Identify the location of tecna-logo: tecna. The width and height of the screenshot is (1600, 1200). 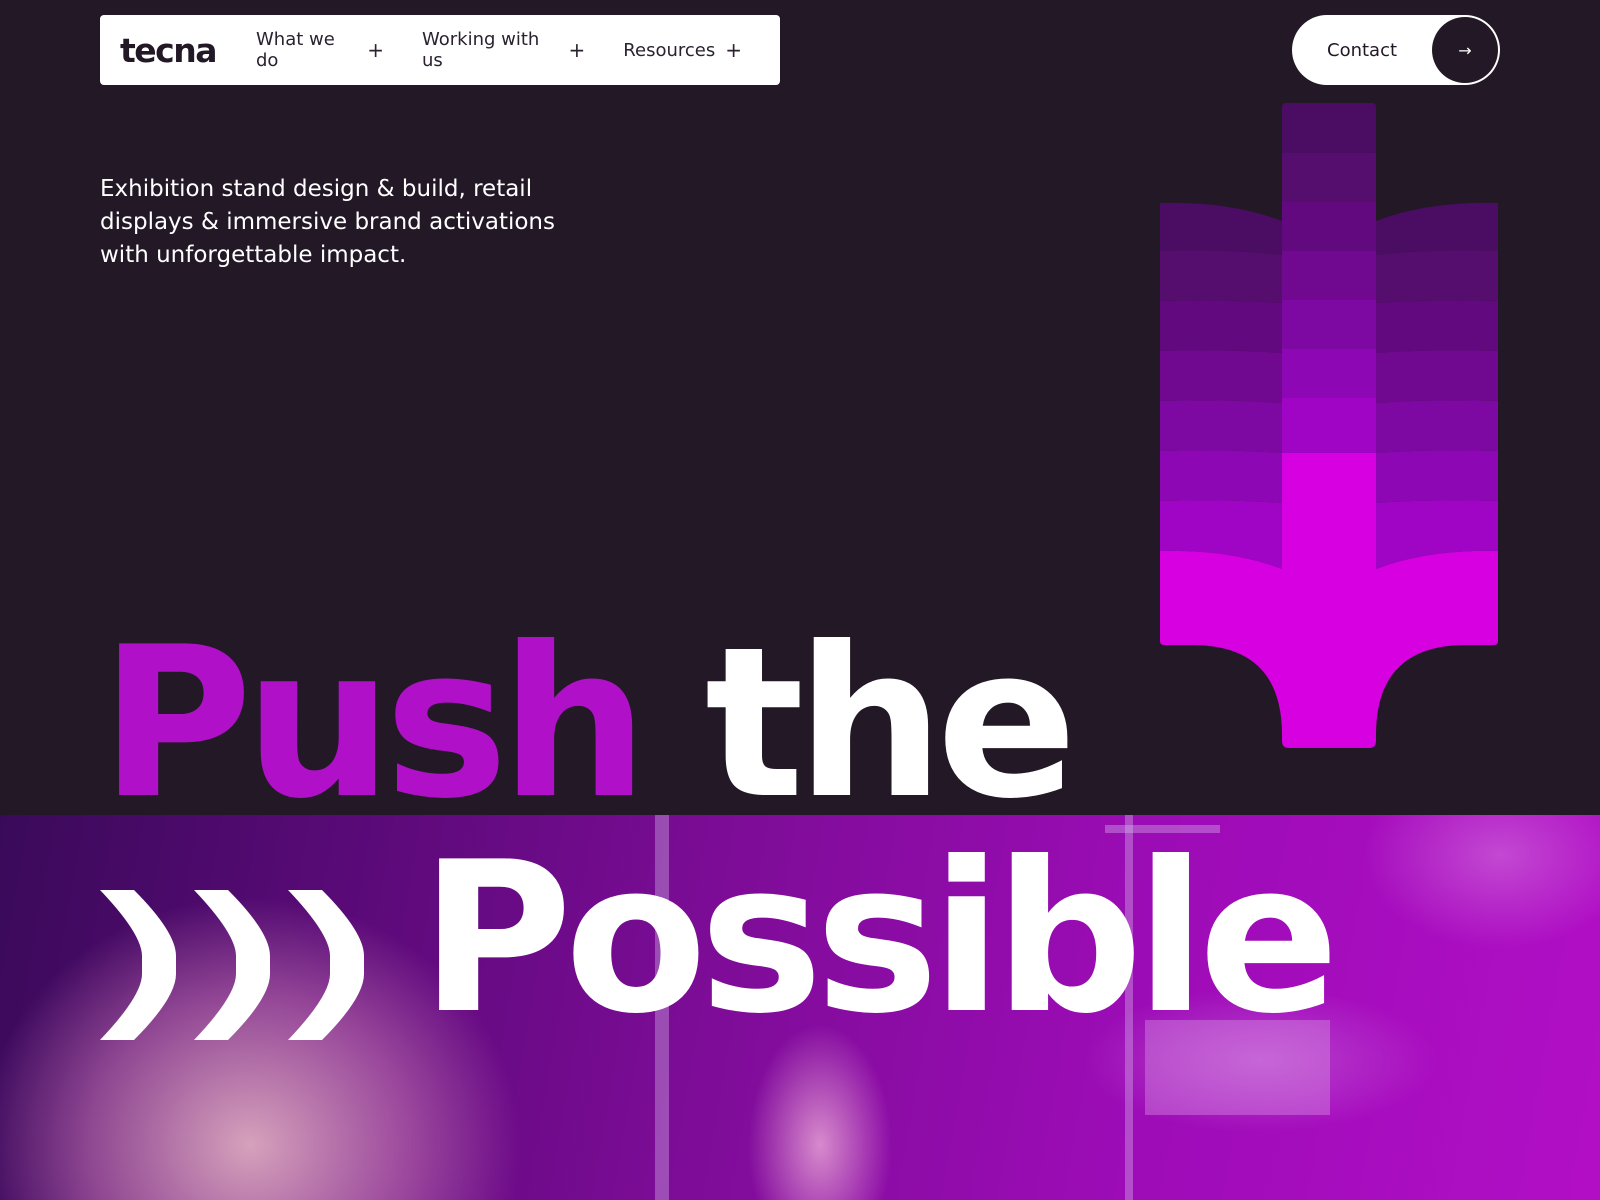
(168, 50).